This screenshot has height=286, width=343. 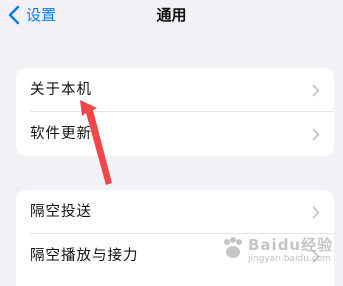 What do you see at coordinates (61, 212) in the screenshot?
I see `list-item-label: 隔空投送` at bounding box center [61, 212].